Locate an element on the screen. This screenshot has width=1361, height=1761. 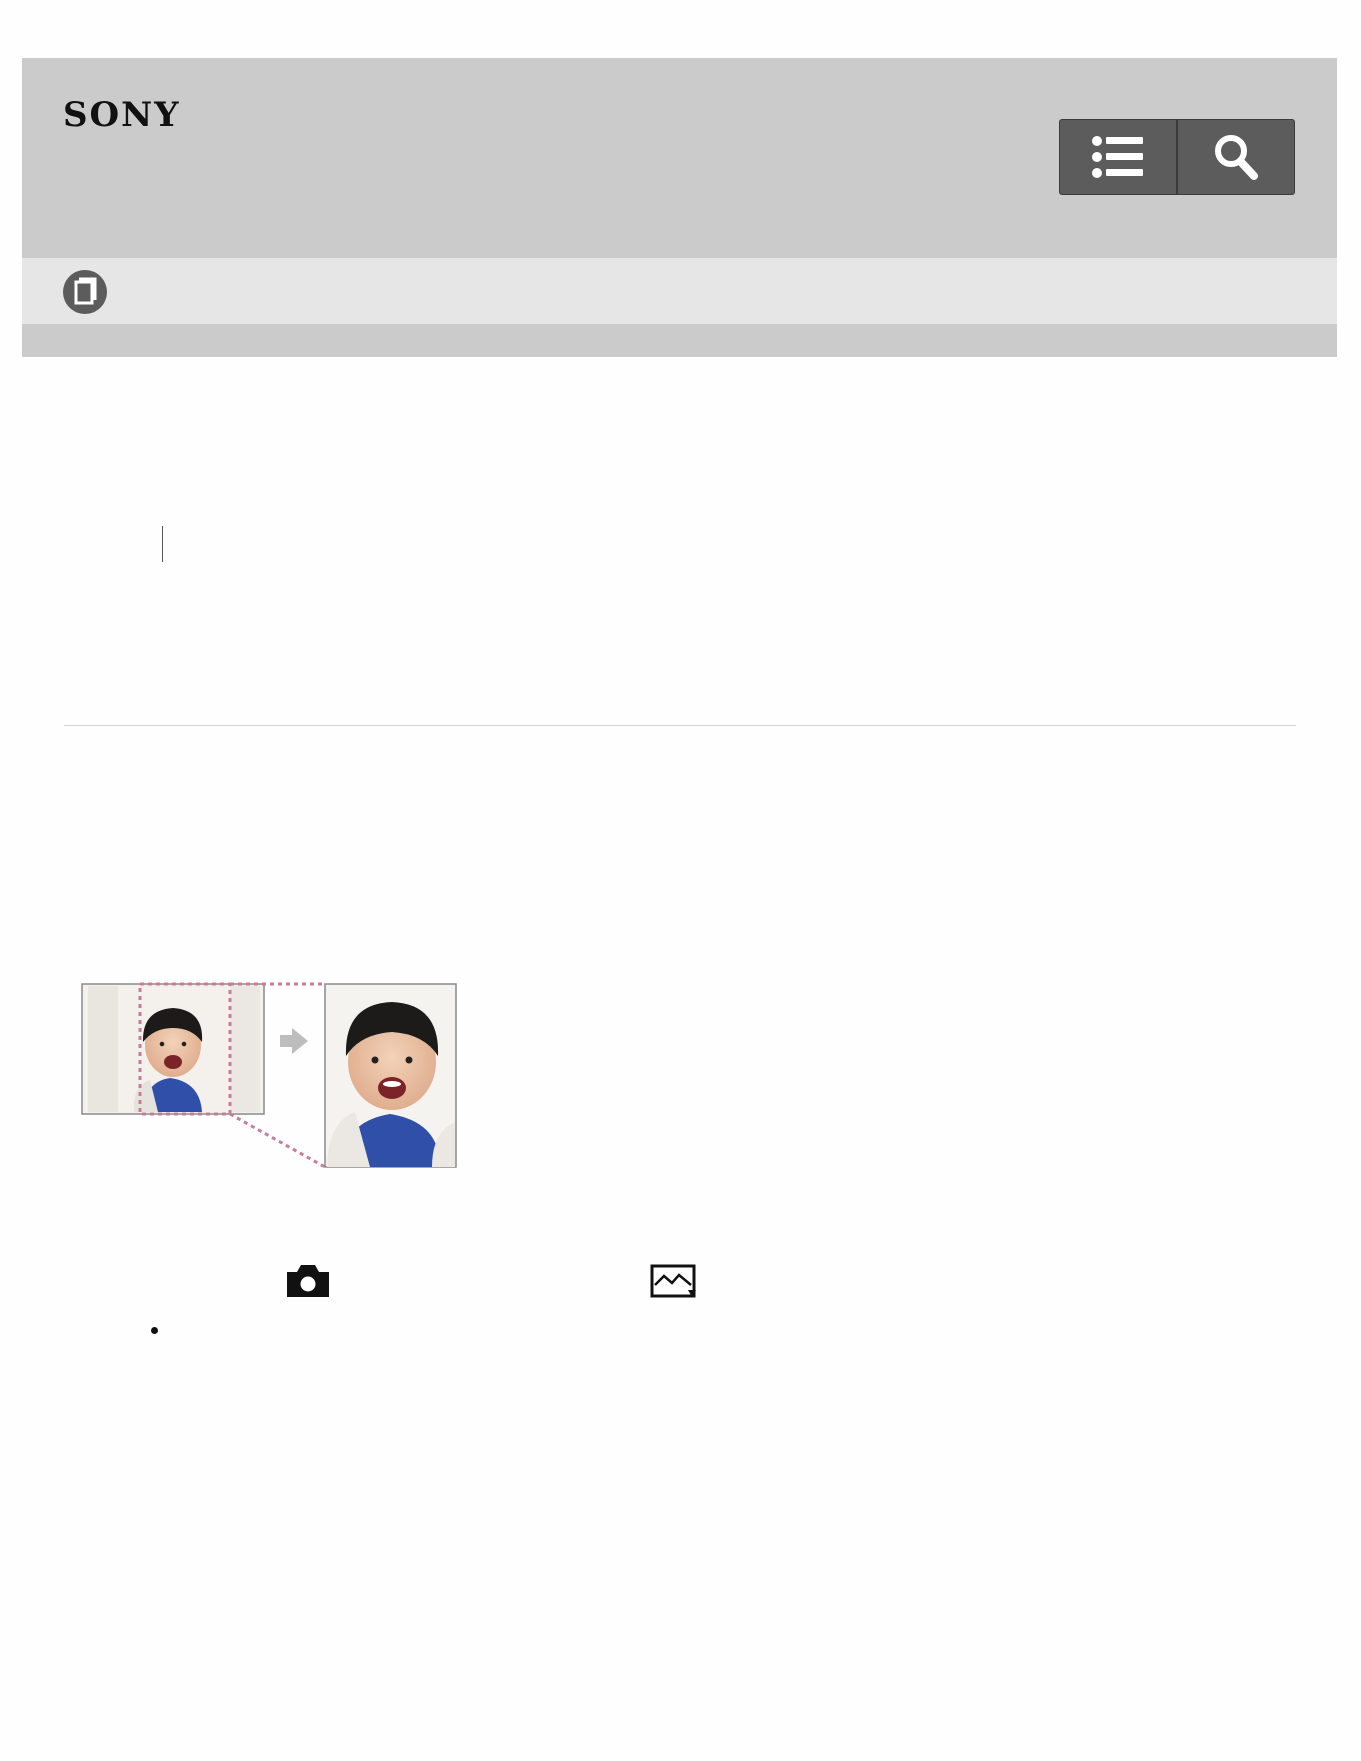
search-icon is located at coordinates (1236, 157).